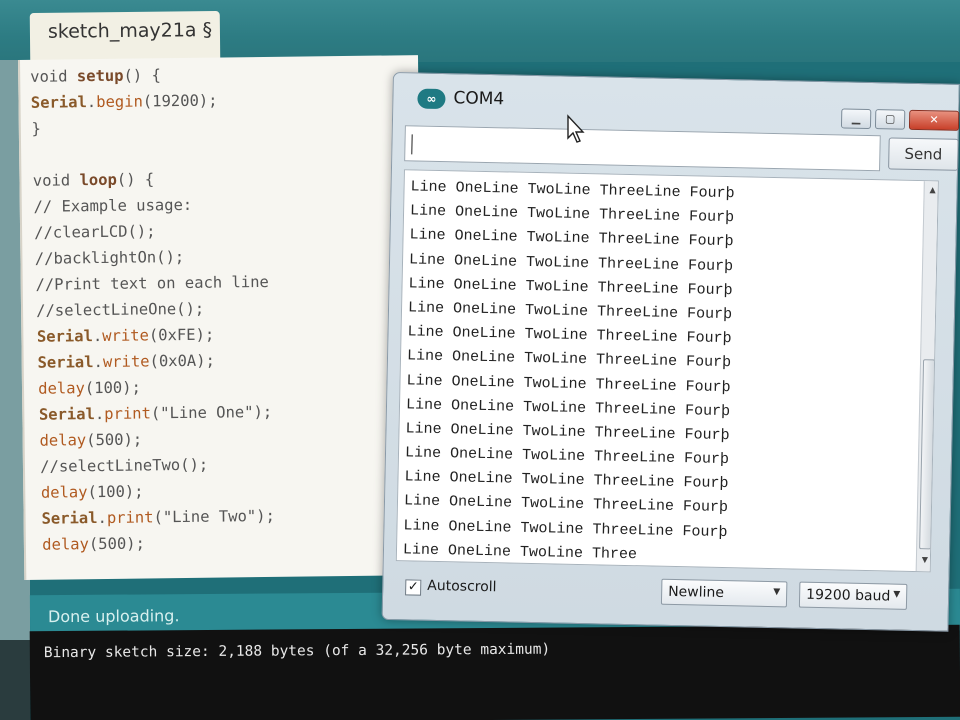  I want to click on code-line: void setup() {, so click(95, 76).